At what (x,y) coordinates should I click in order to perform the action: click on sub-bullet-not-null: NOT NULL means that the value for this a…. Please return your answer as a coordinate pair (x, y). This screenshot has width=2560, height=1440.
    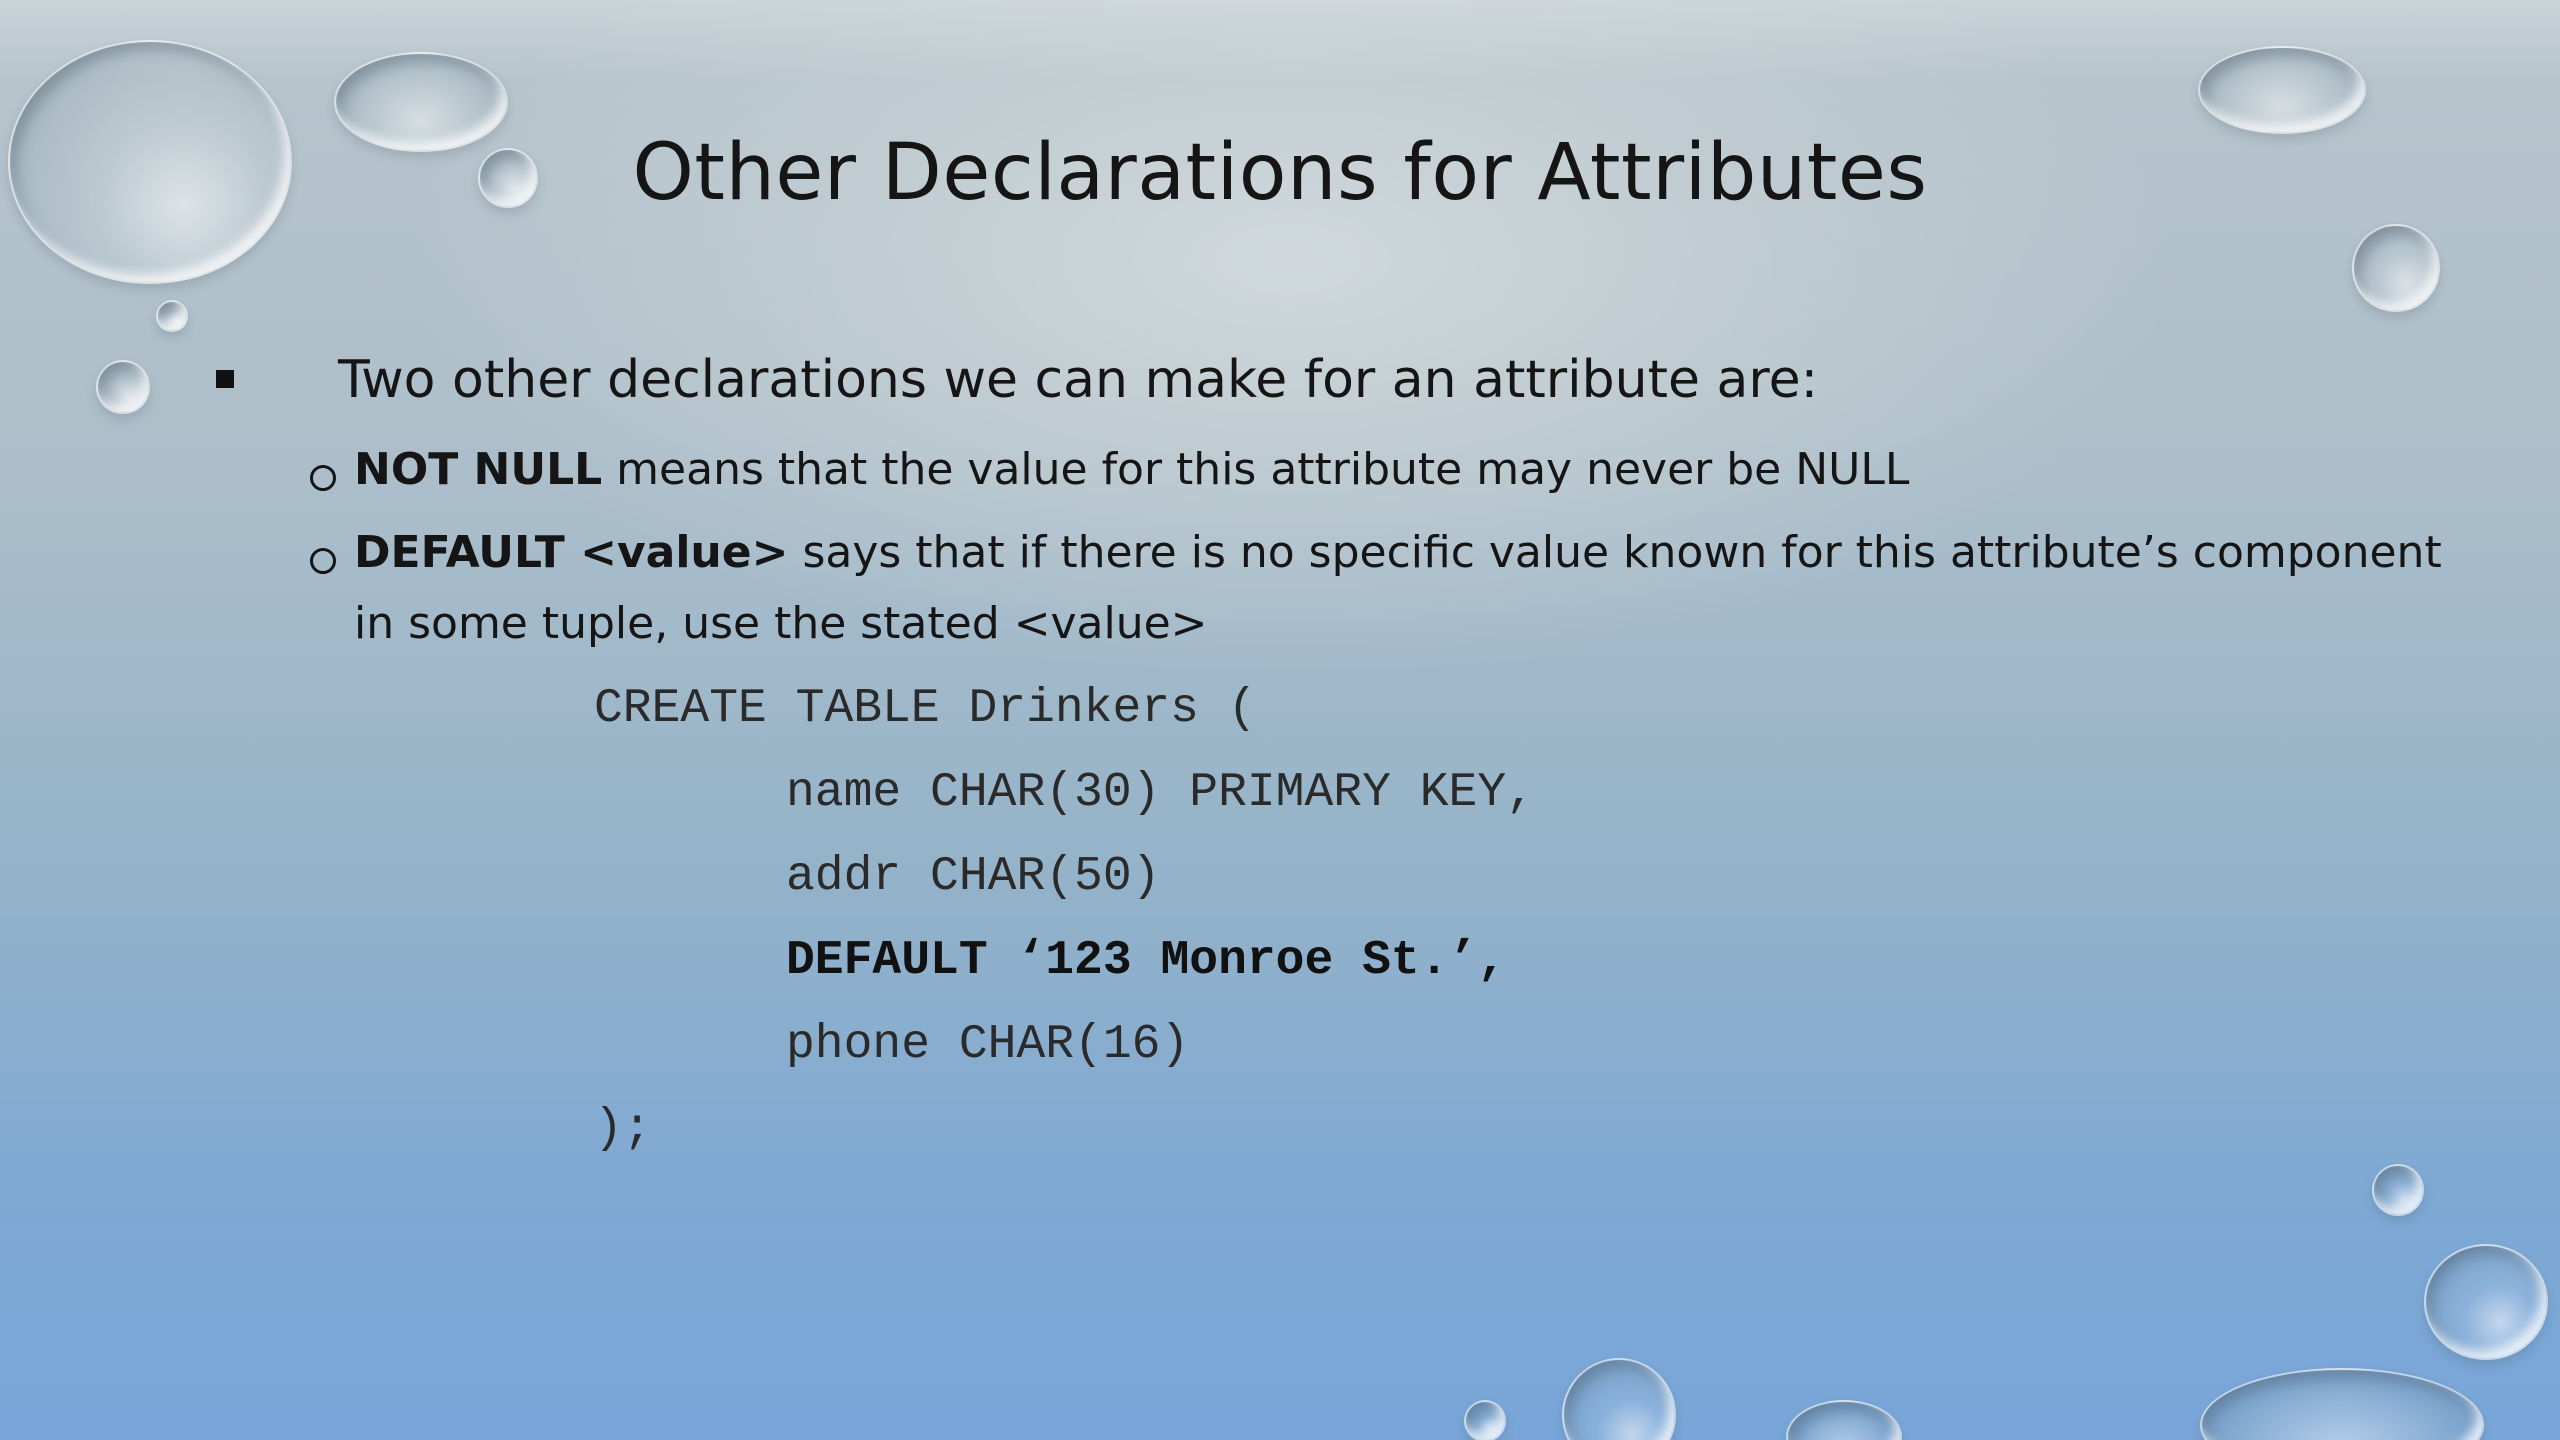
    Looking at the image, I should click on (1131, 469).